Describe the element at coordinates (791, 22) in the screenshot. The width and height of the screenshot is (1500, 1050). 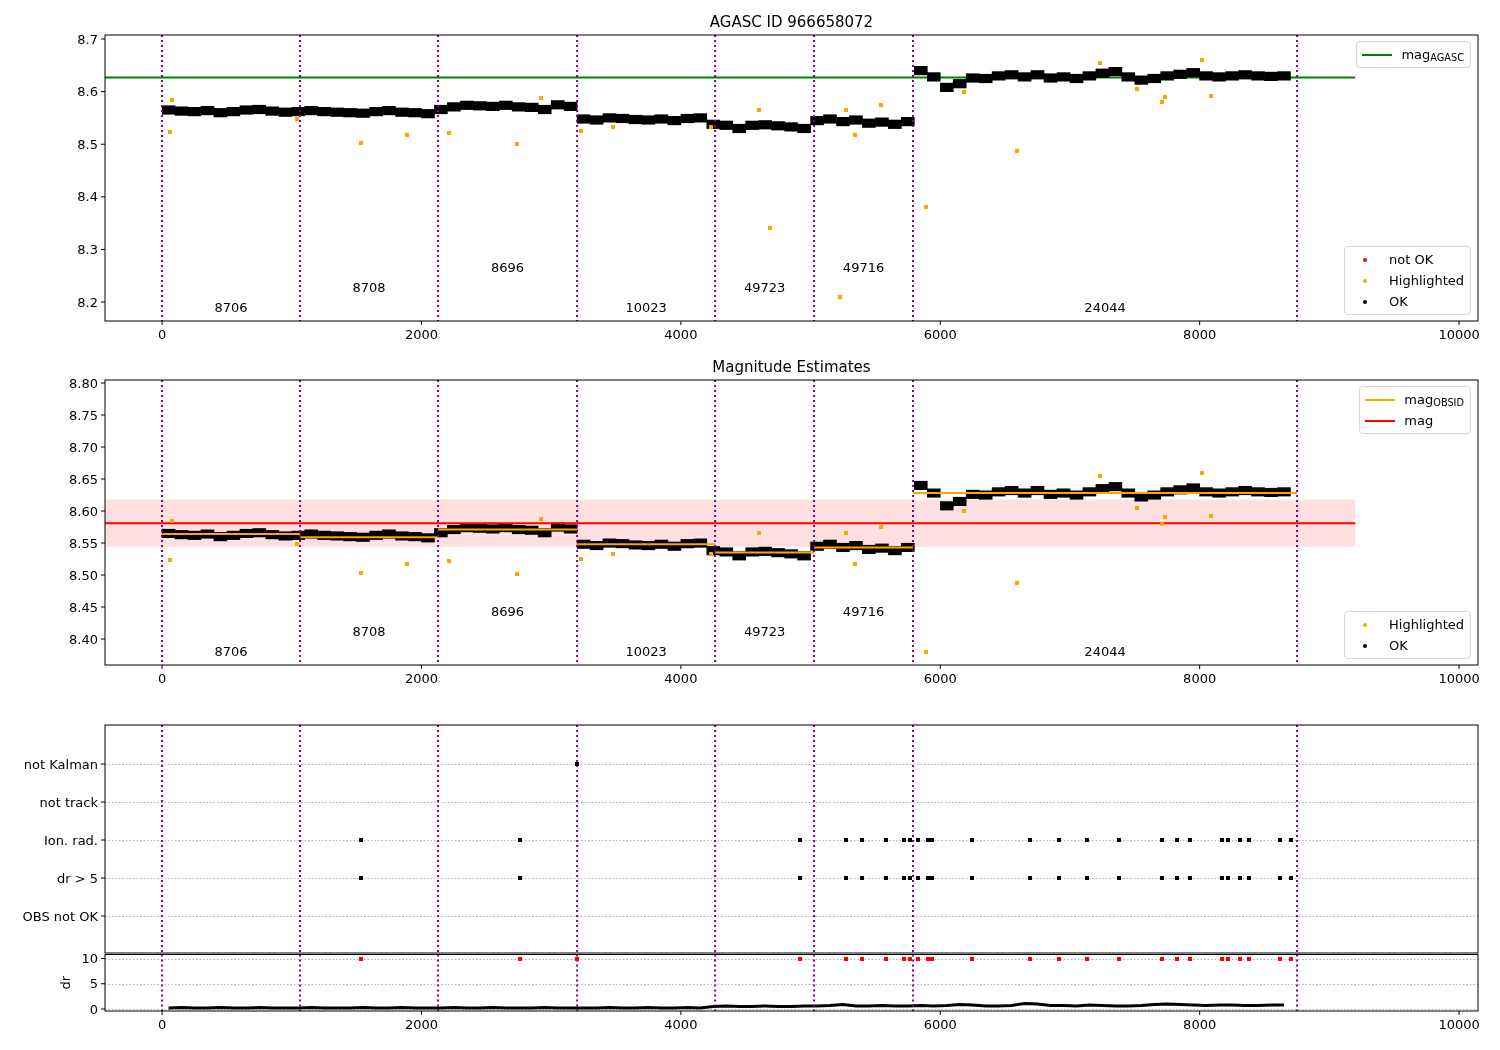
I see `chart-title: AGASC ID 966658072` at that location.